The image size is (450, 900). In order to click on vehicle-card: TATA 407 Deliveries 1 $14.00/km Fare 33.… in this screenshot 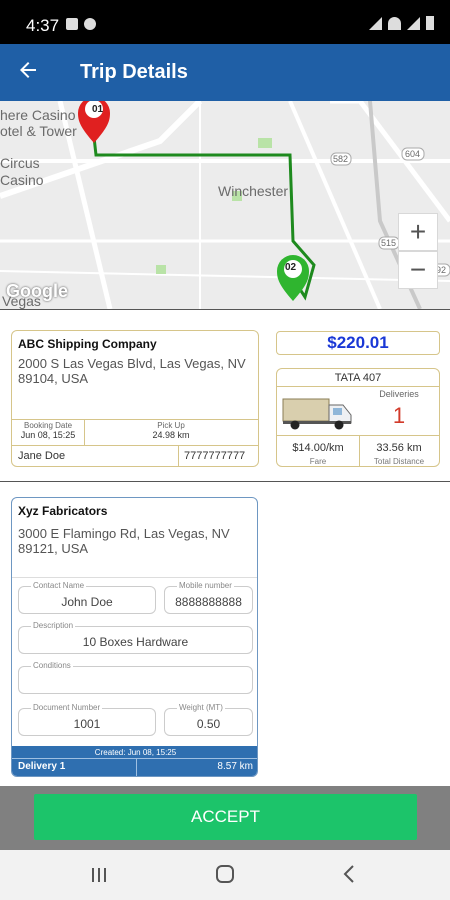, I will do `click(358, 417)`.